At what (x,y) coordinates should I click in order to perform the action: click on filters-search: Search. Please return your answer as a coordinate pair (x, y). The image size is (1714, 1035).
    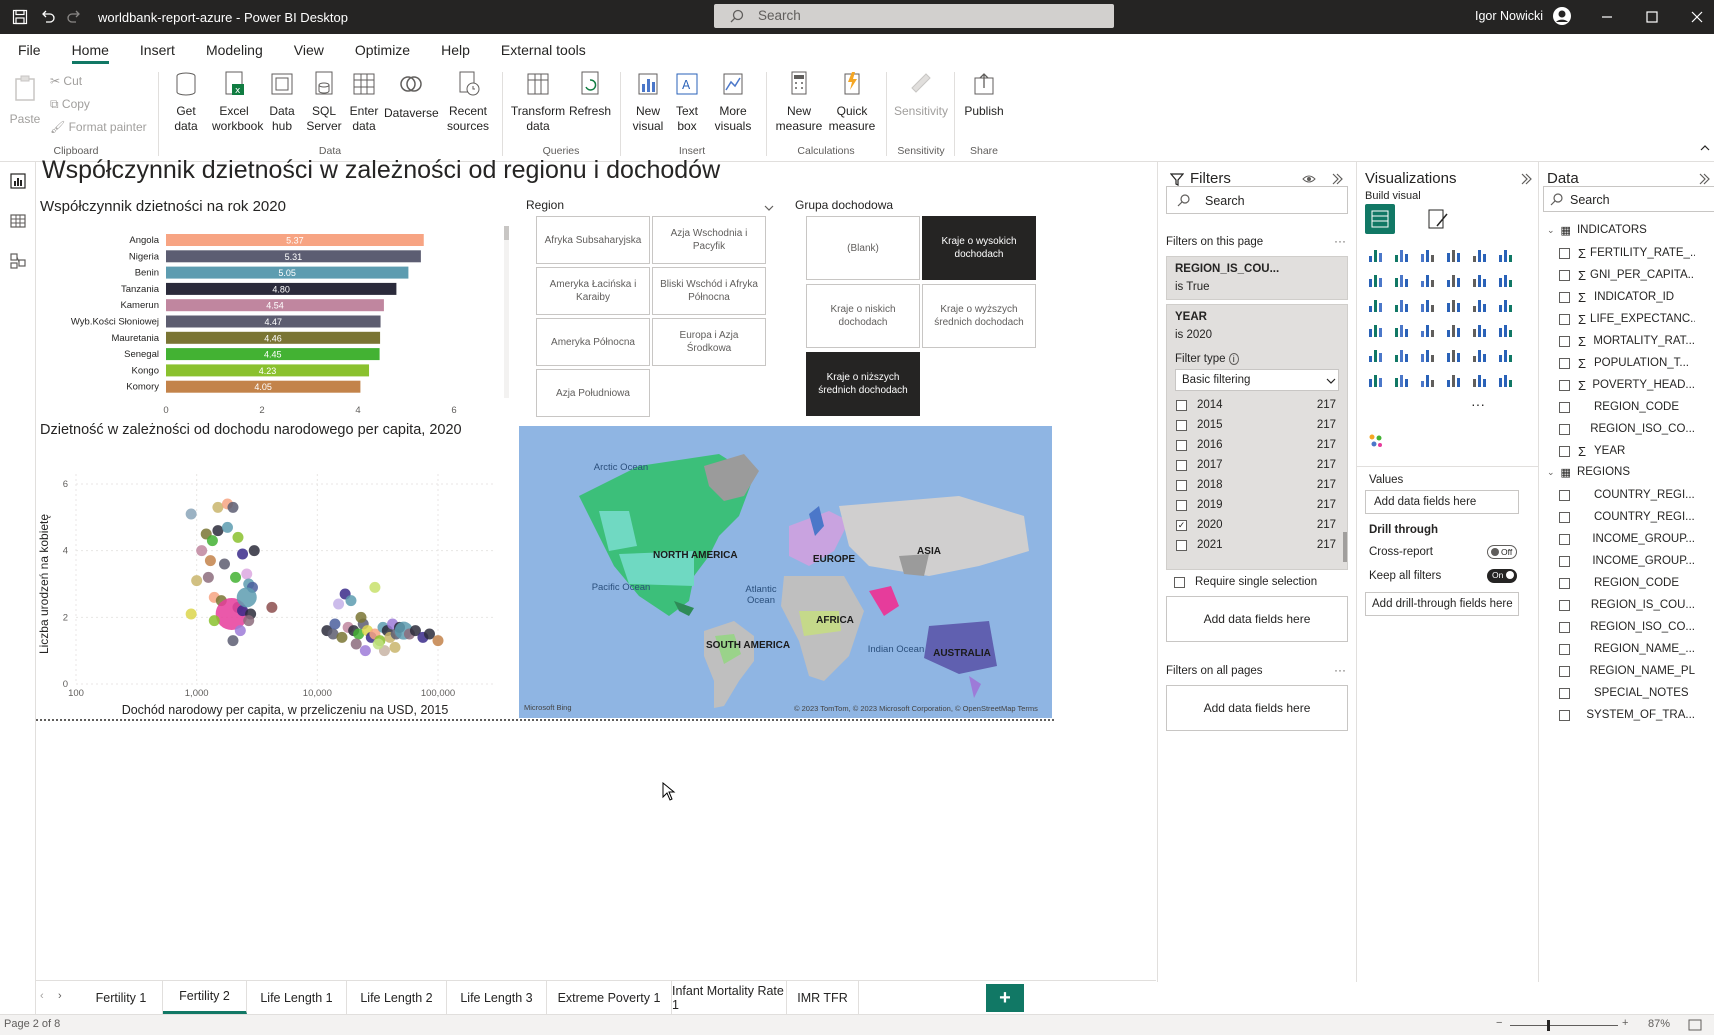
    Looking at the image, I should click on (1257, 200).